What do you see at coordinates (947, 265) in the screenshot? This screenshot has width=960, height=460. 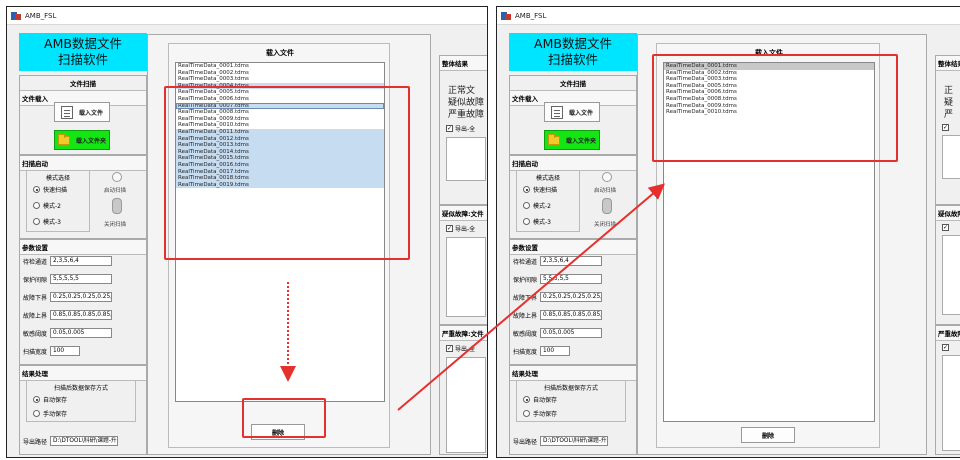 I see `suspect-result-panel: 疑似故障:文件 ✓` at bounding box center [947, 265].